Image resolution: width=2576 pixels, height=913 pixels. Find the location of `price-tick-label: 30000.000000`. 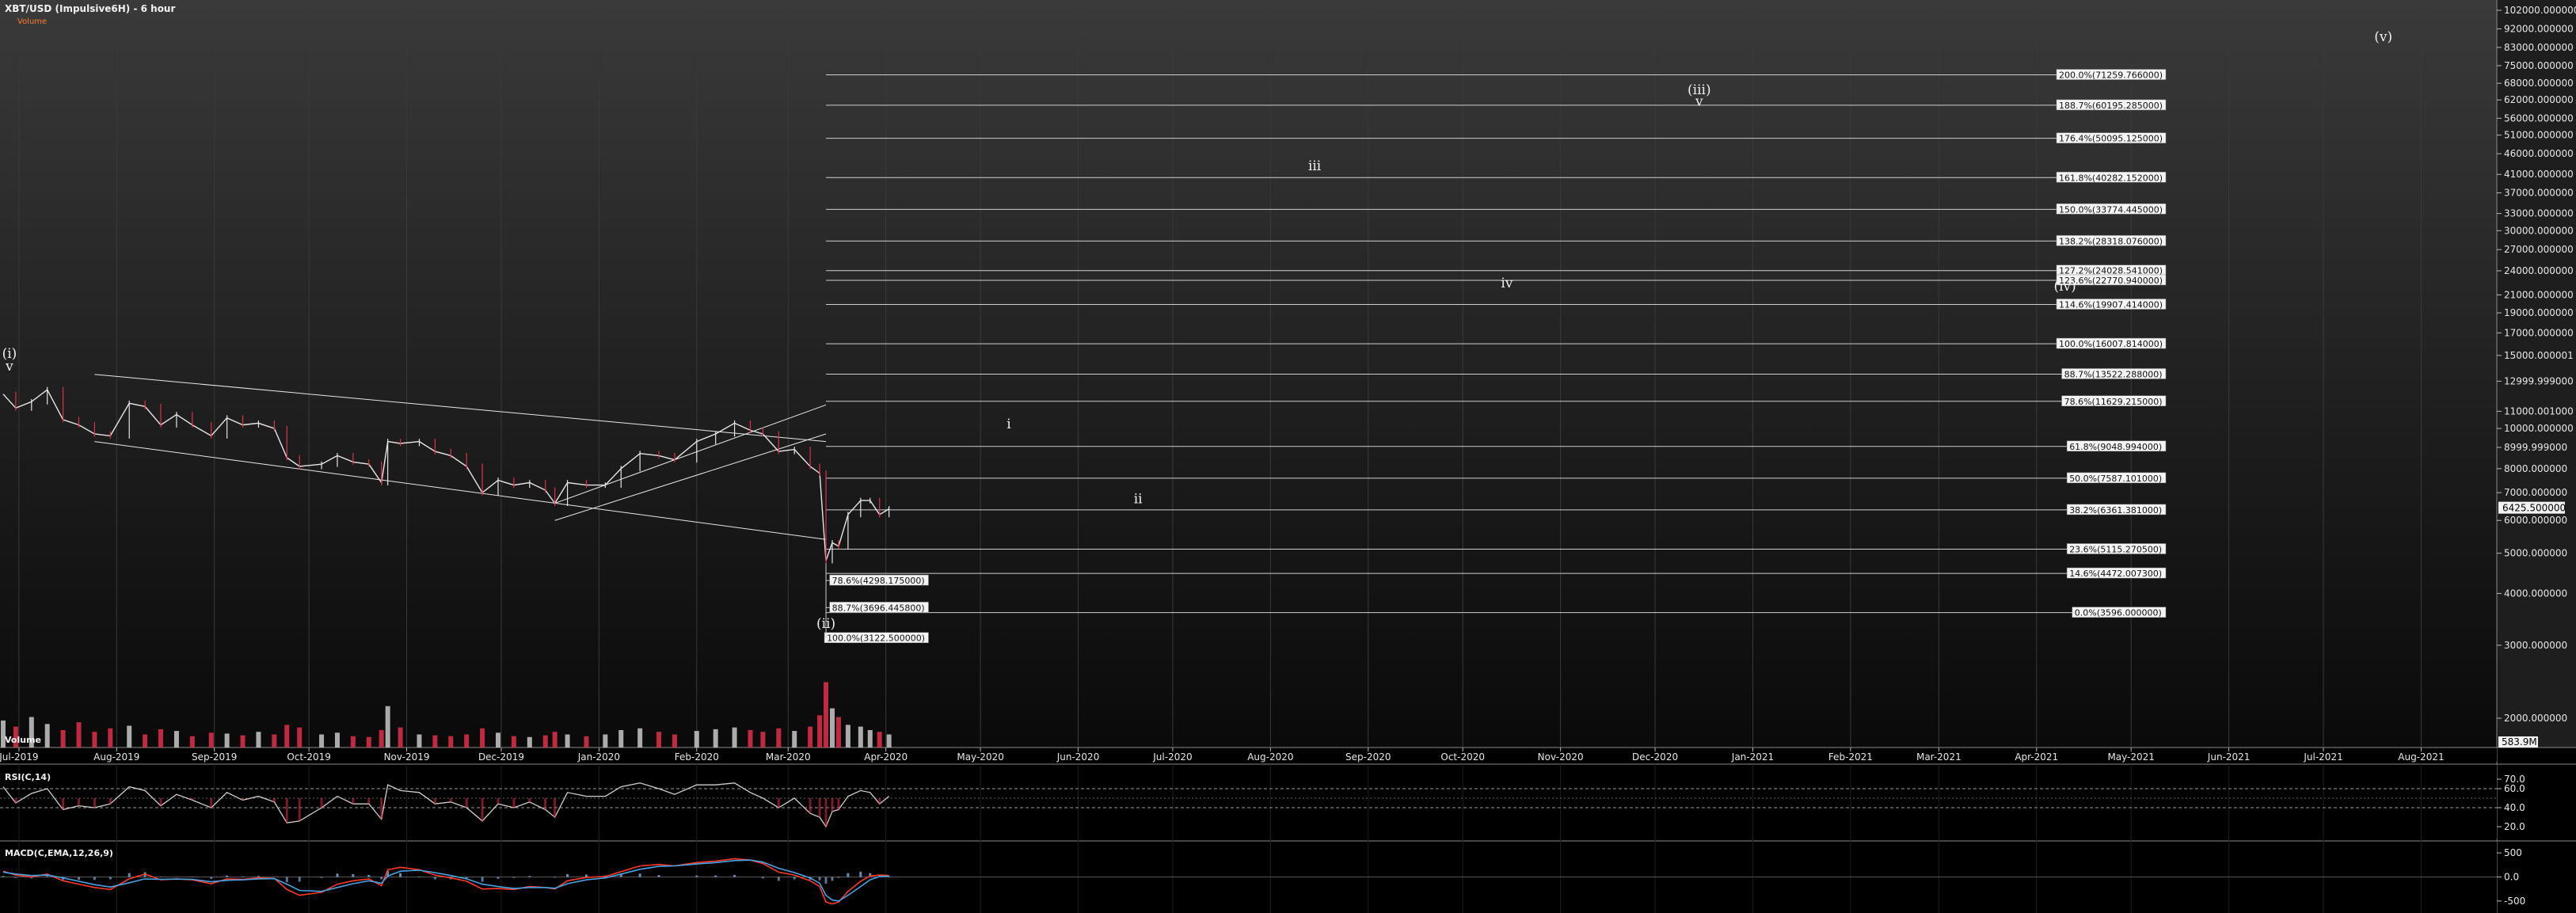

price-tick-label: 30000.000000 is located at coordinates (2539, 230).